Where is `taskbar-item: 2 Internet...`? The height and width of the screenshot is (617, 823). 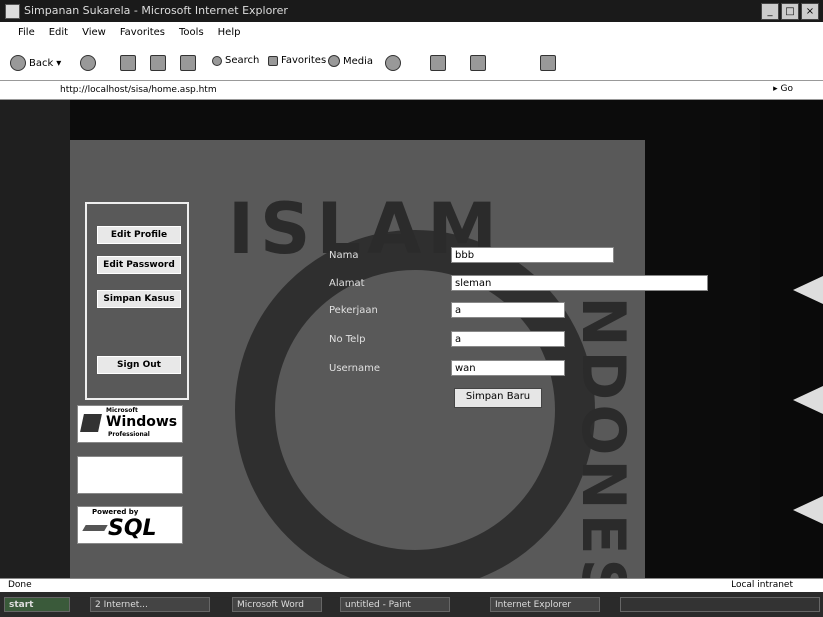
taskbar-item: 2 Internet... is located at coordinates (150, 604).